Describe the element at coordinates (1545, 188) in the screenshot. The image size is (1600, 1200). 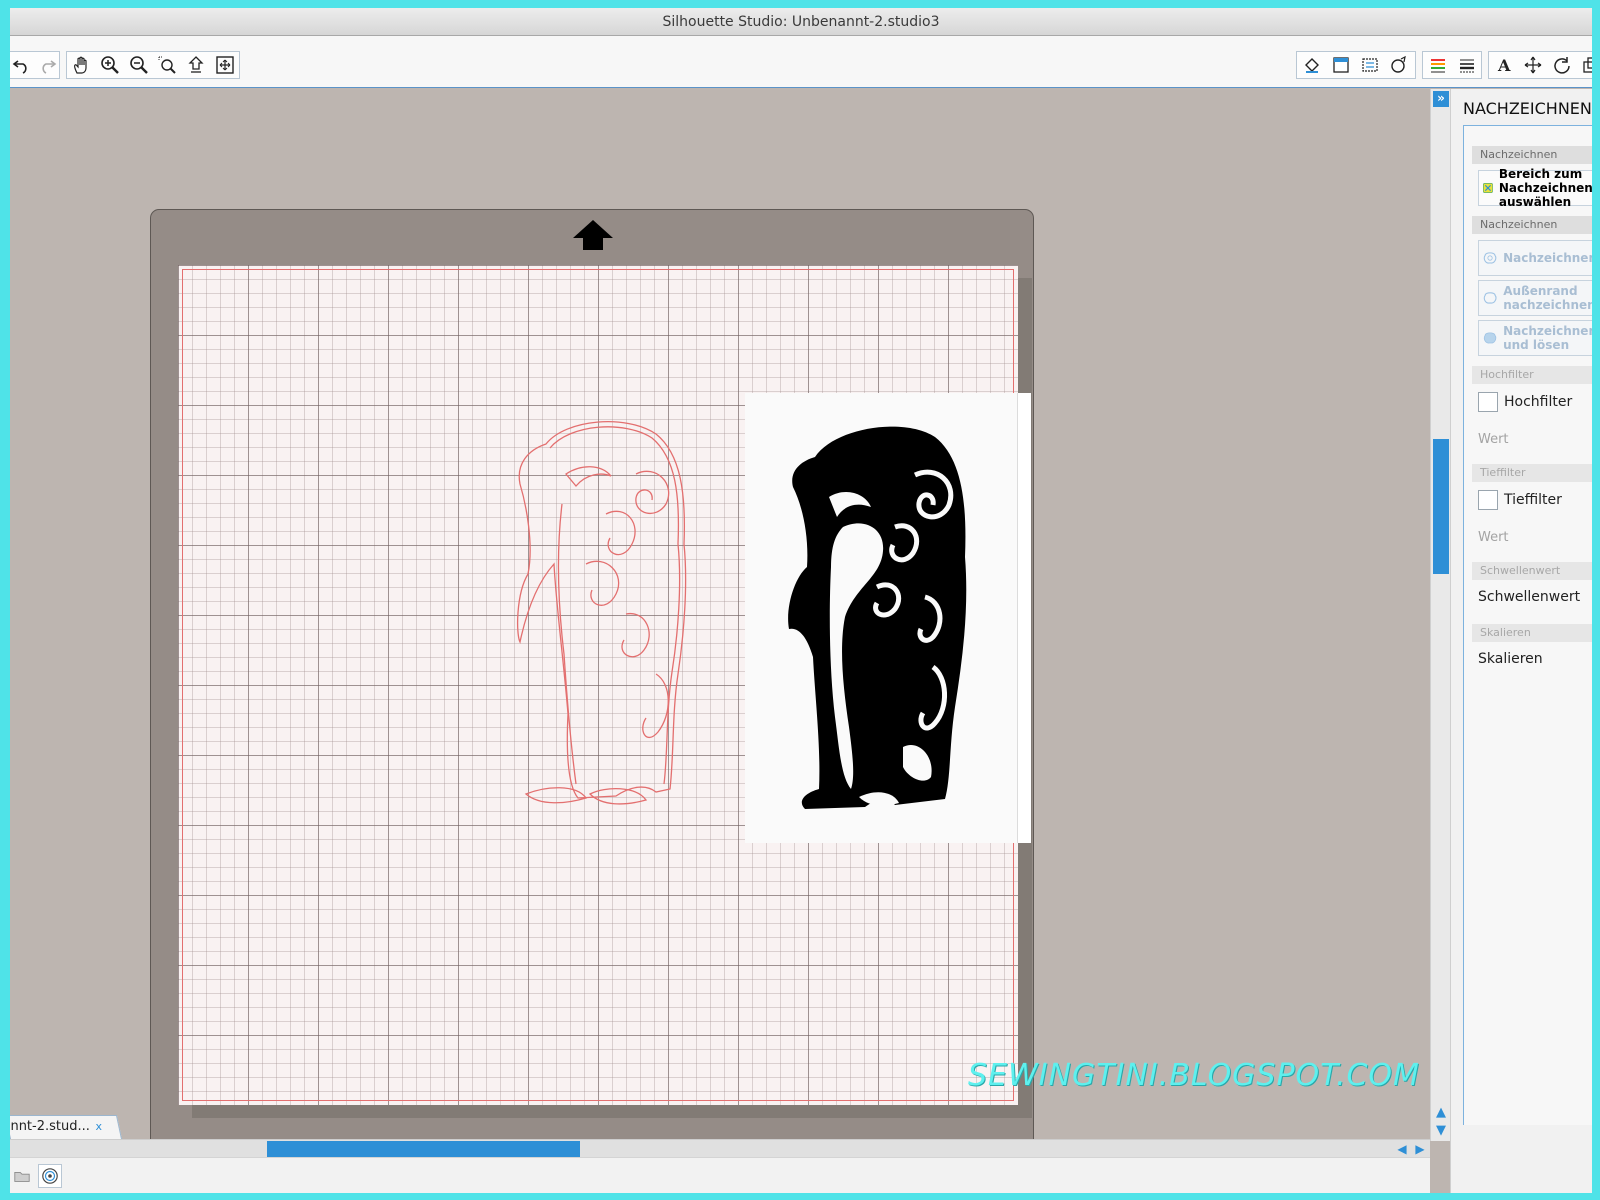
I see `select-trace-area-label: Bereich zum Nachzeichnen auswählen` at that location.